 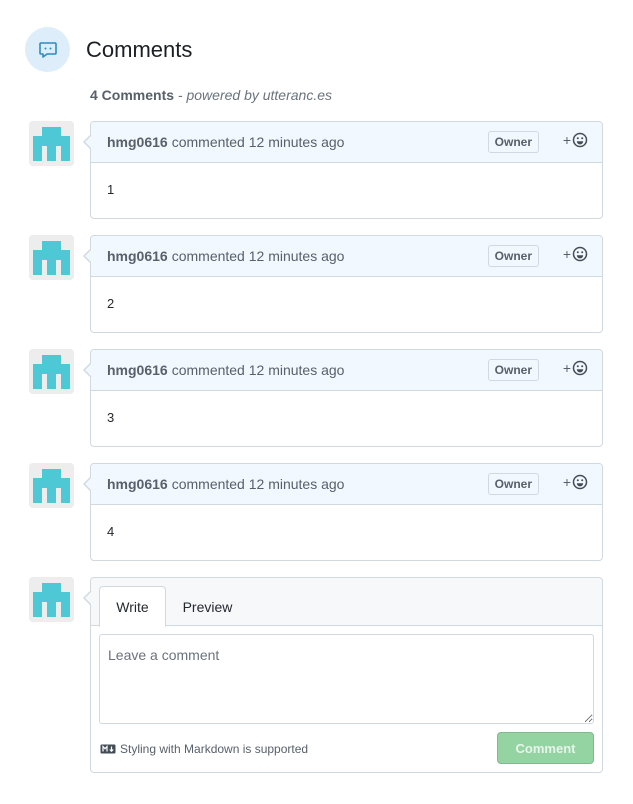 What do you see at coordinates (545, 748) in the screenshot?
I see `submit-comment-button: Comment` at bounding box center [545, 748].